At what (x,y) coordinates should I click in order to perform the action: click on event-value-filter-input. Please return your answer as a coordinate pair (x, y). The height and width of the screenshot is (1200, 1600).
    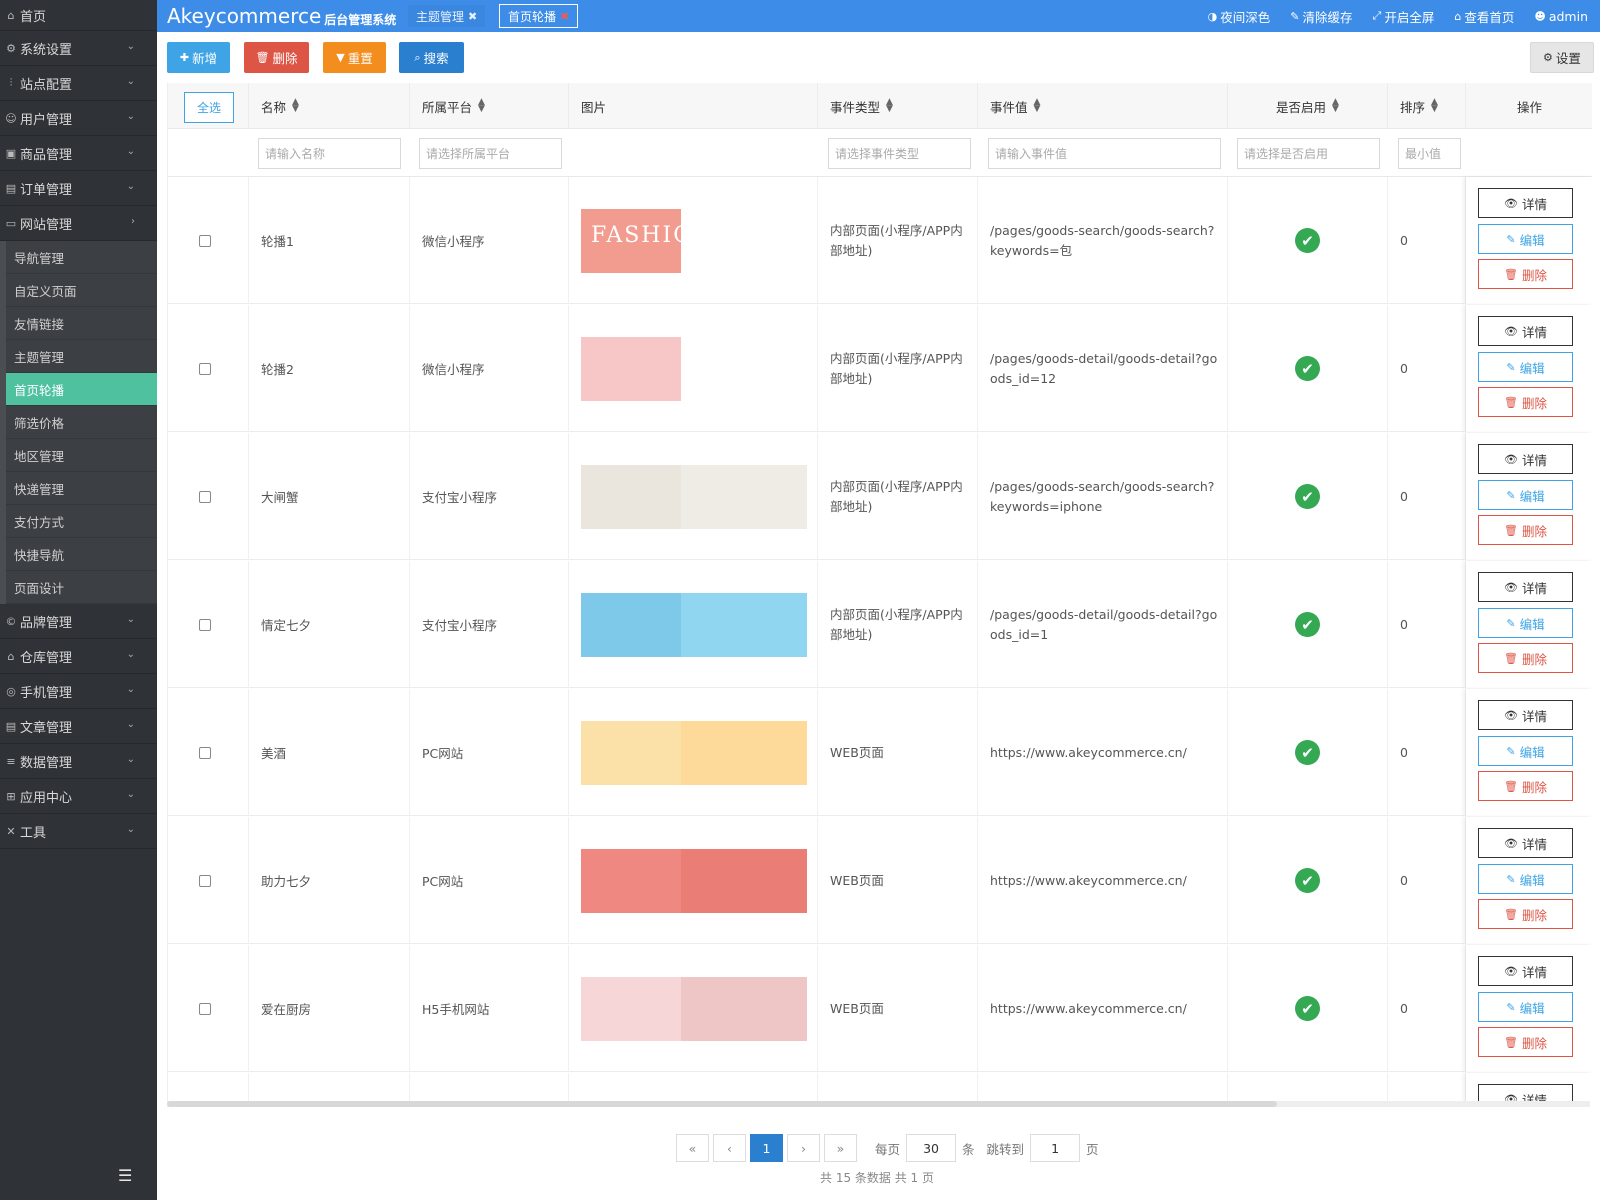
    Looking at the image, I should click on (1104, 153).